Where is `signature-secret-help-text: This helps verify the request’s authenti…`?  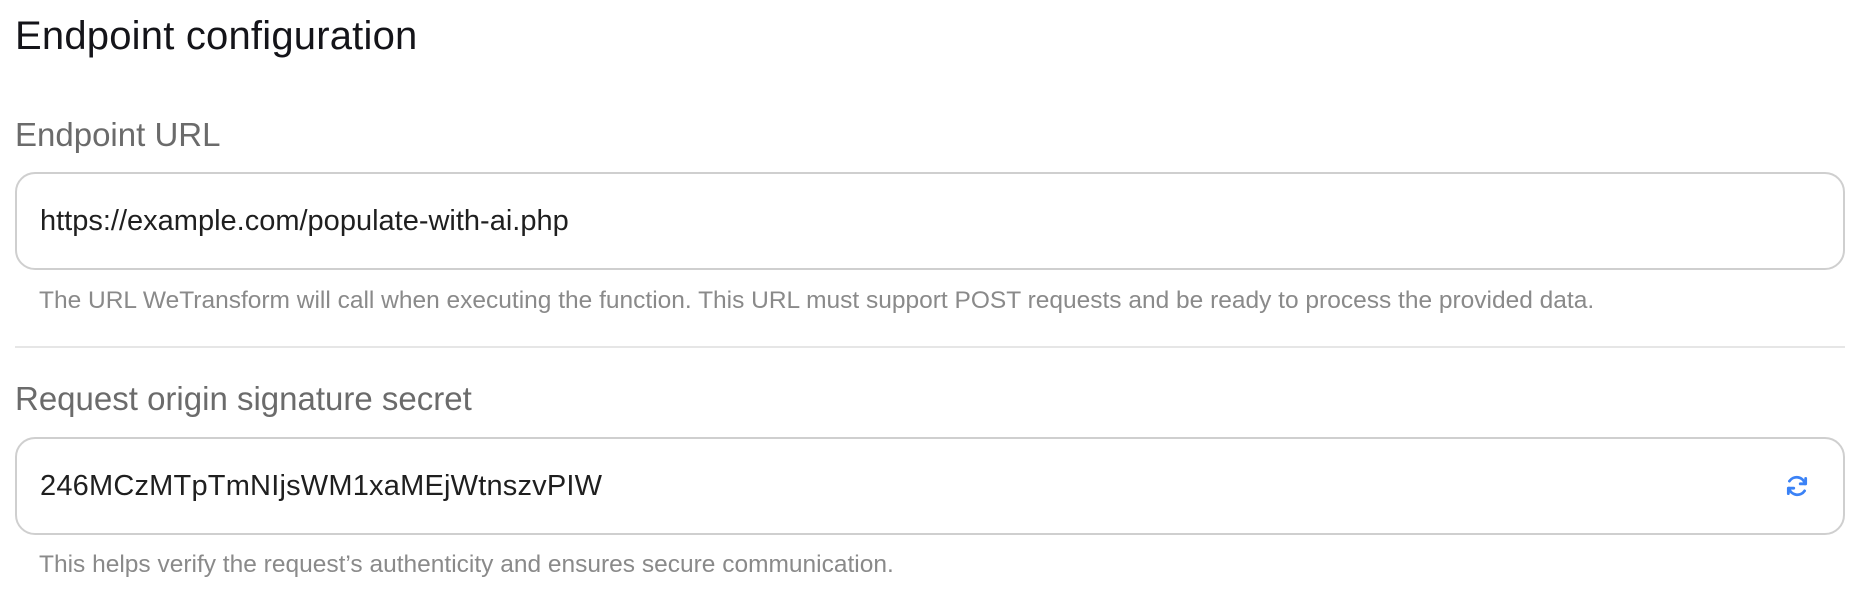 signature-secret-help-text: This helps verify the request’s authenti… is located at coordinates (466, 564).